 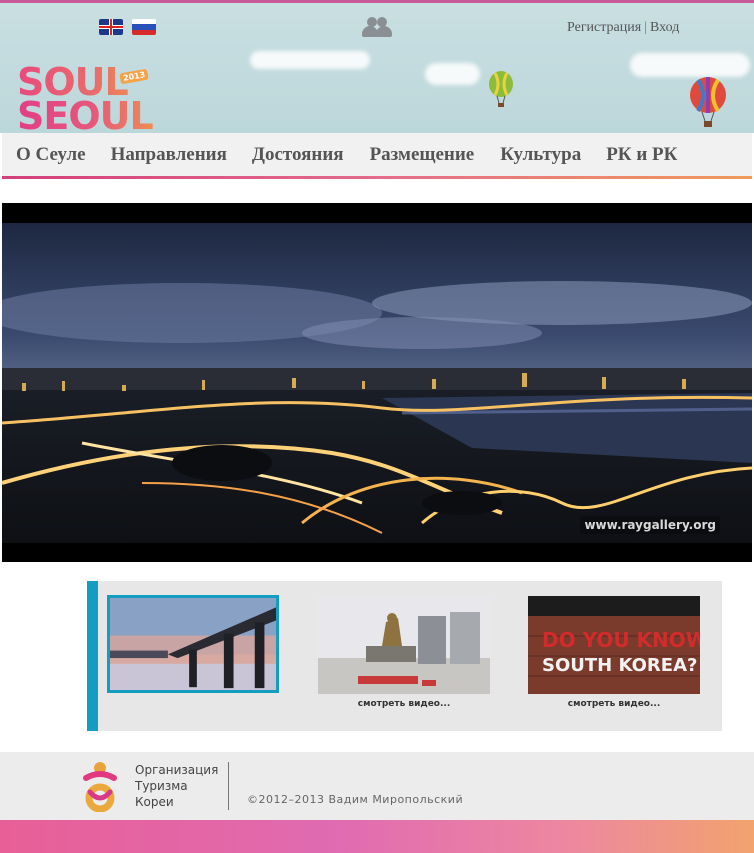 I want to click on kto-org-name: Организация Туризма Кореи, so click(x=176, y=786).